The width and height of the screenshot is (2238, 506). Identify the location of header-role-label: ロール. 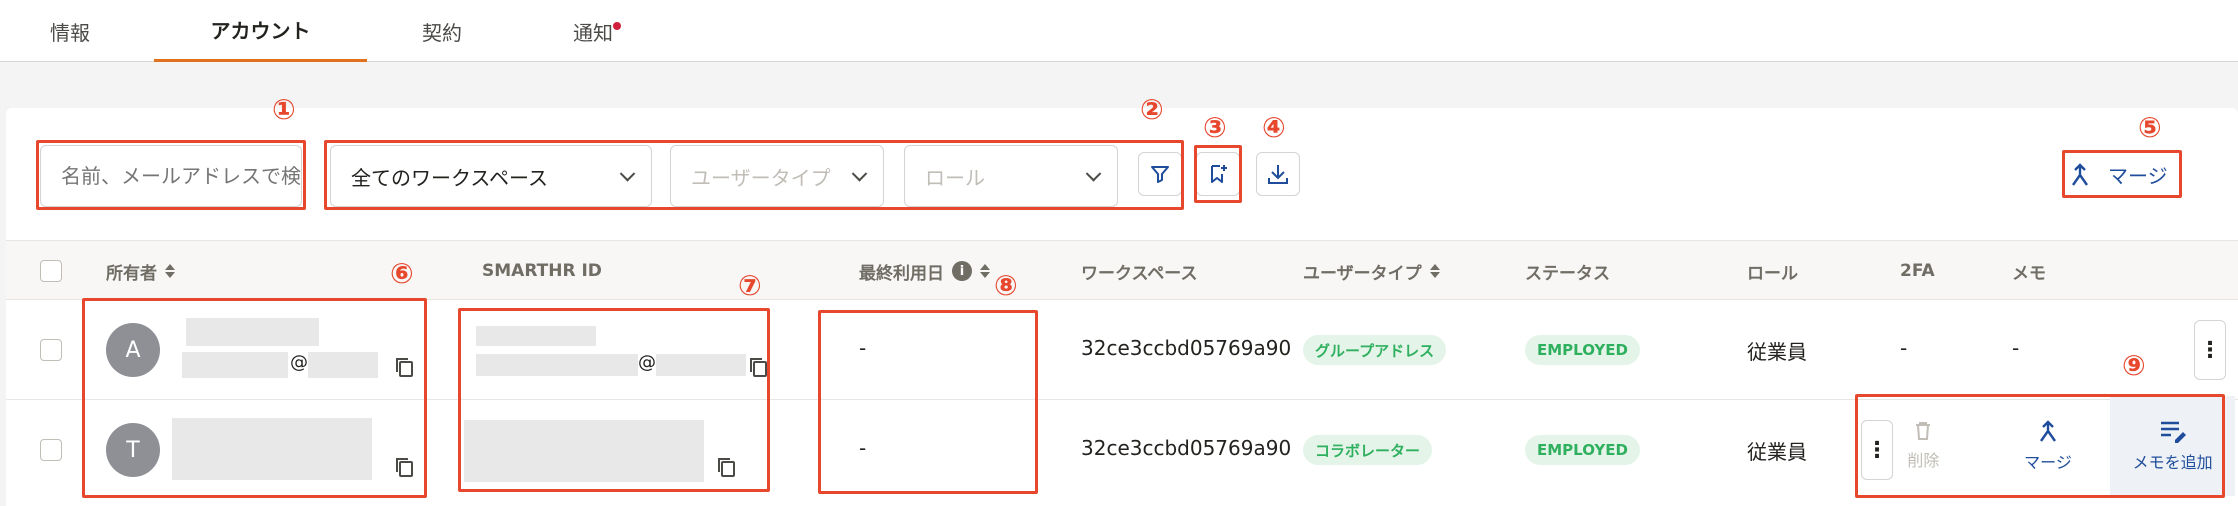
(1772, 273).